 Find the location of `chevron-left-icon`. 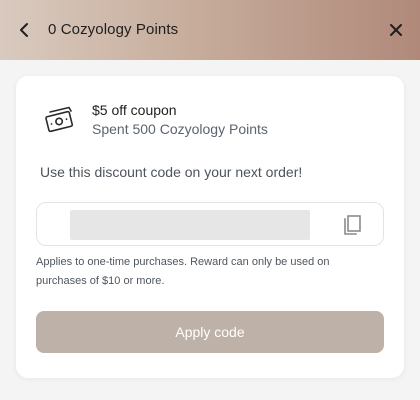

chevron-left-icon is located at coordinates (24, 30).